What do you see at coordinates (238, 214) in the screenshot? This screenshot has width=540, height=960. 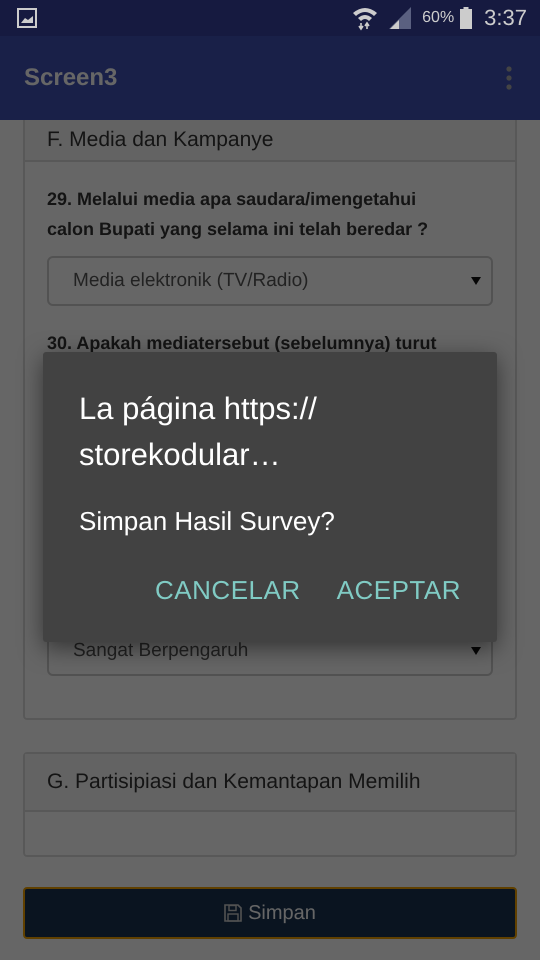 I see `question-text: 29. Melalui media apa saudara/imengetahui calon Bupati yang selama ini telah beredar ?` at bounding box center [238, 214].